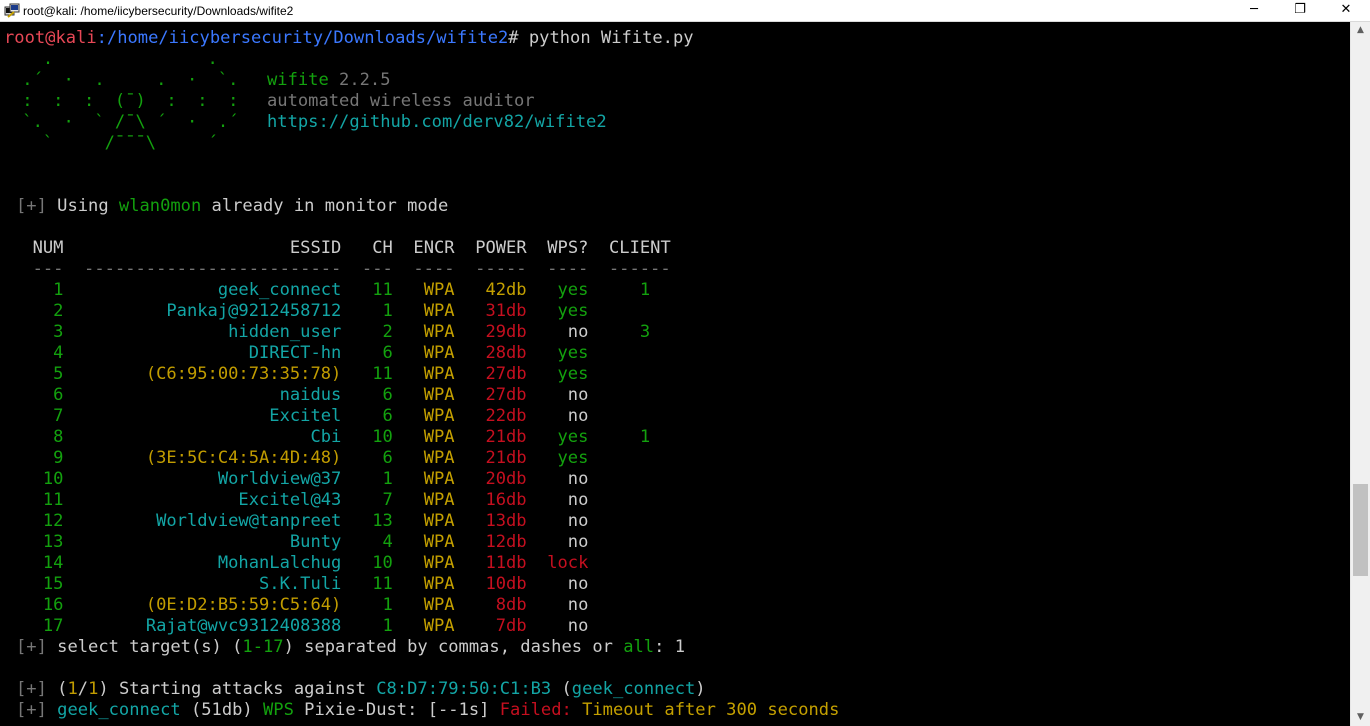 Image resolution: width=1370 pixels, height=726 pixels. What do you see at coordinates (350, 710) in the screenshot?
I see `status-pixie: Pixie-Dust` at bounding box center [350, 710].